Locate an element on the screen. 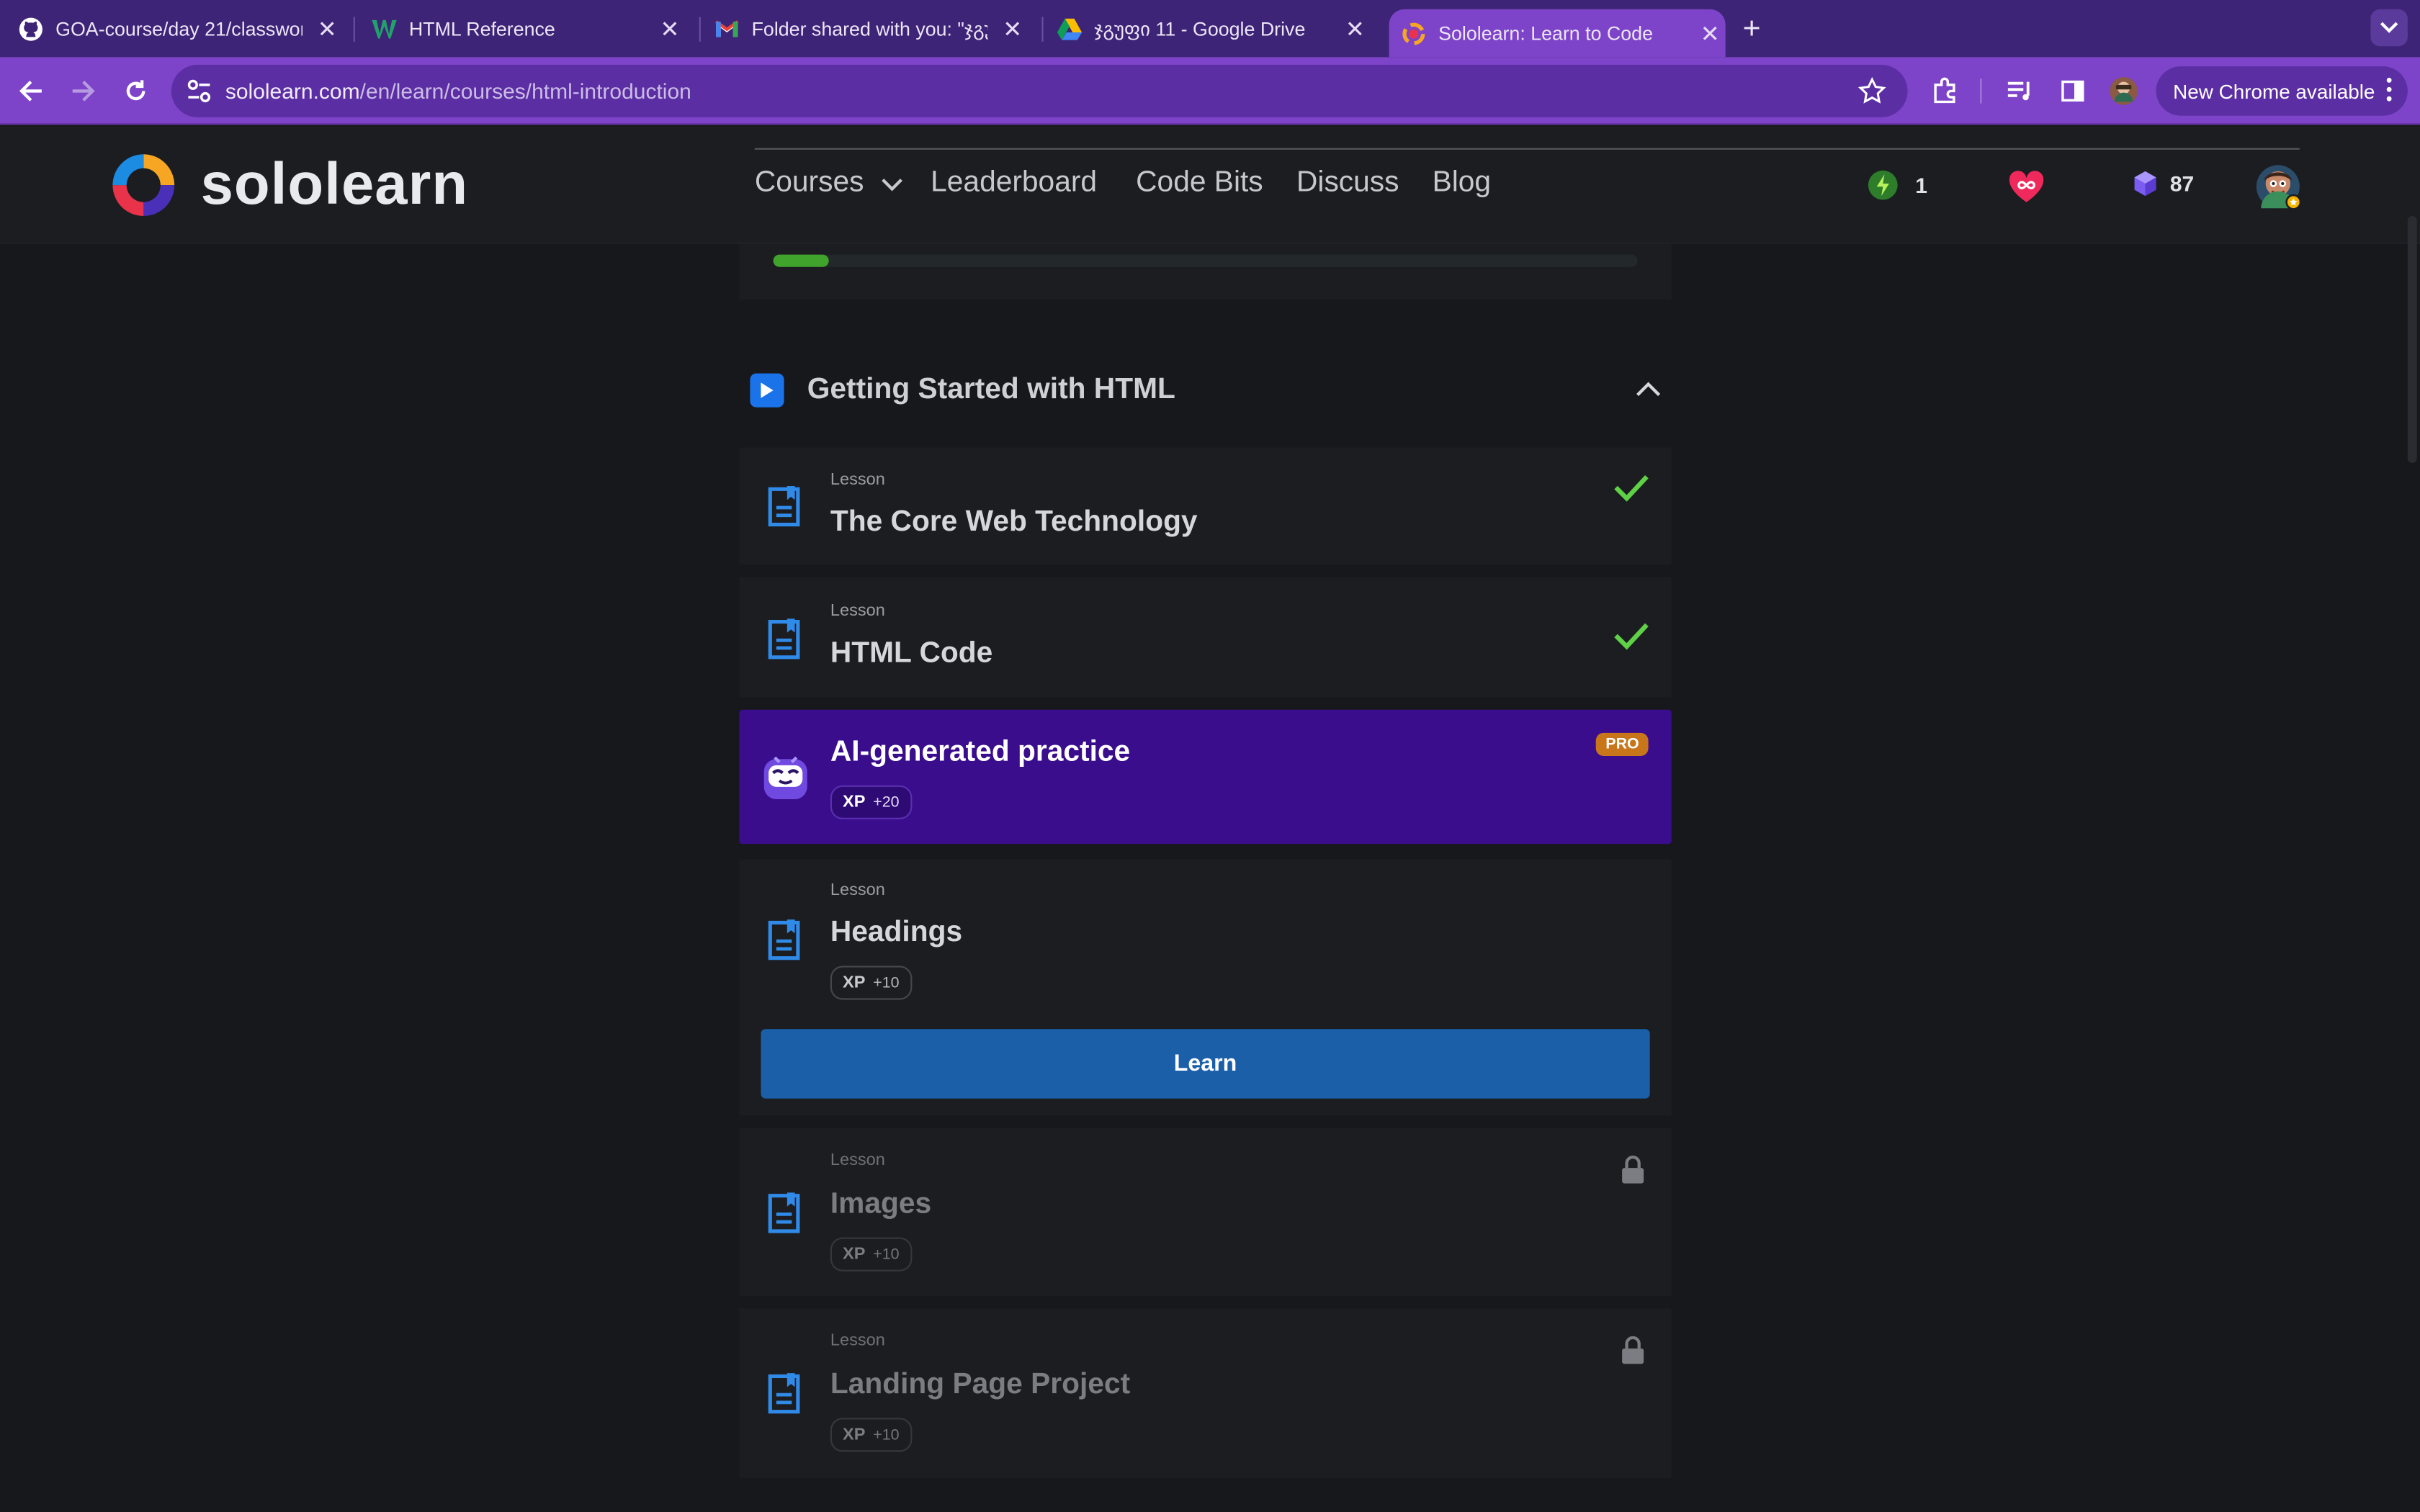  arrow-left-icon is located at coordinates (30, 91).